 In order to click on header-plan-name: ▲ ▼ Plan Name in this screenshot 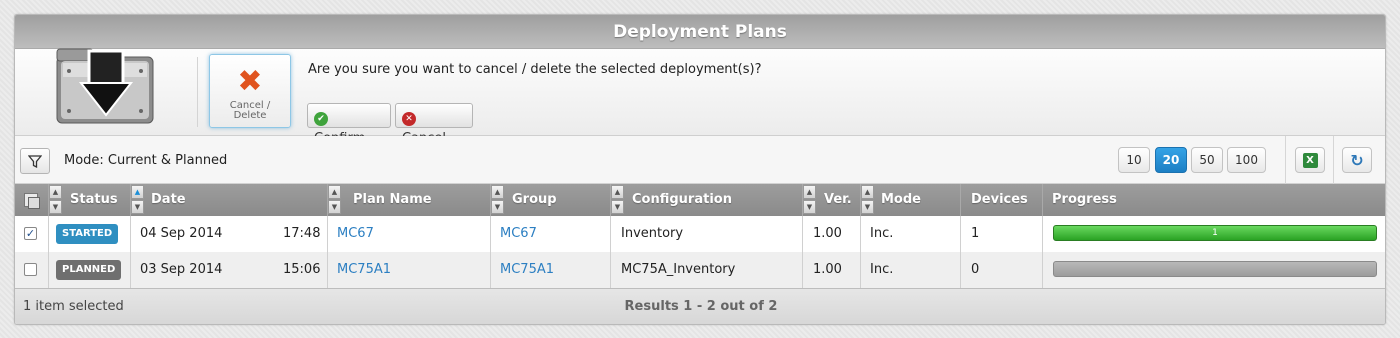, I will do `click(408, 200)`.